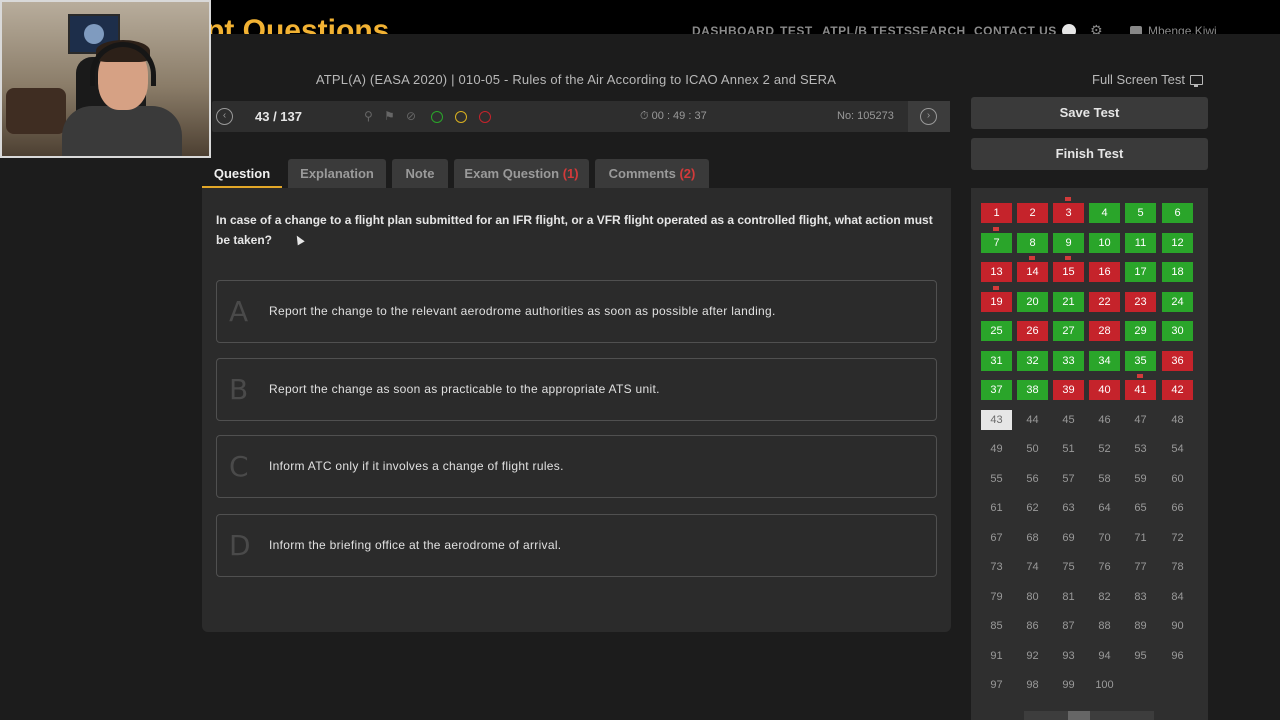 This screenshot has height=720, width=1280. Describe the element at coordinates (1147, 79) in the screenshot. I see `fullscreen-button: Full Screen Test` at that location.